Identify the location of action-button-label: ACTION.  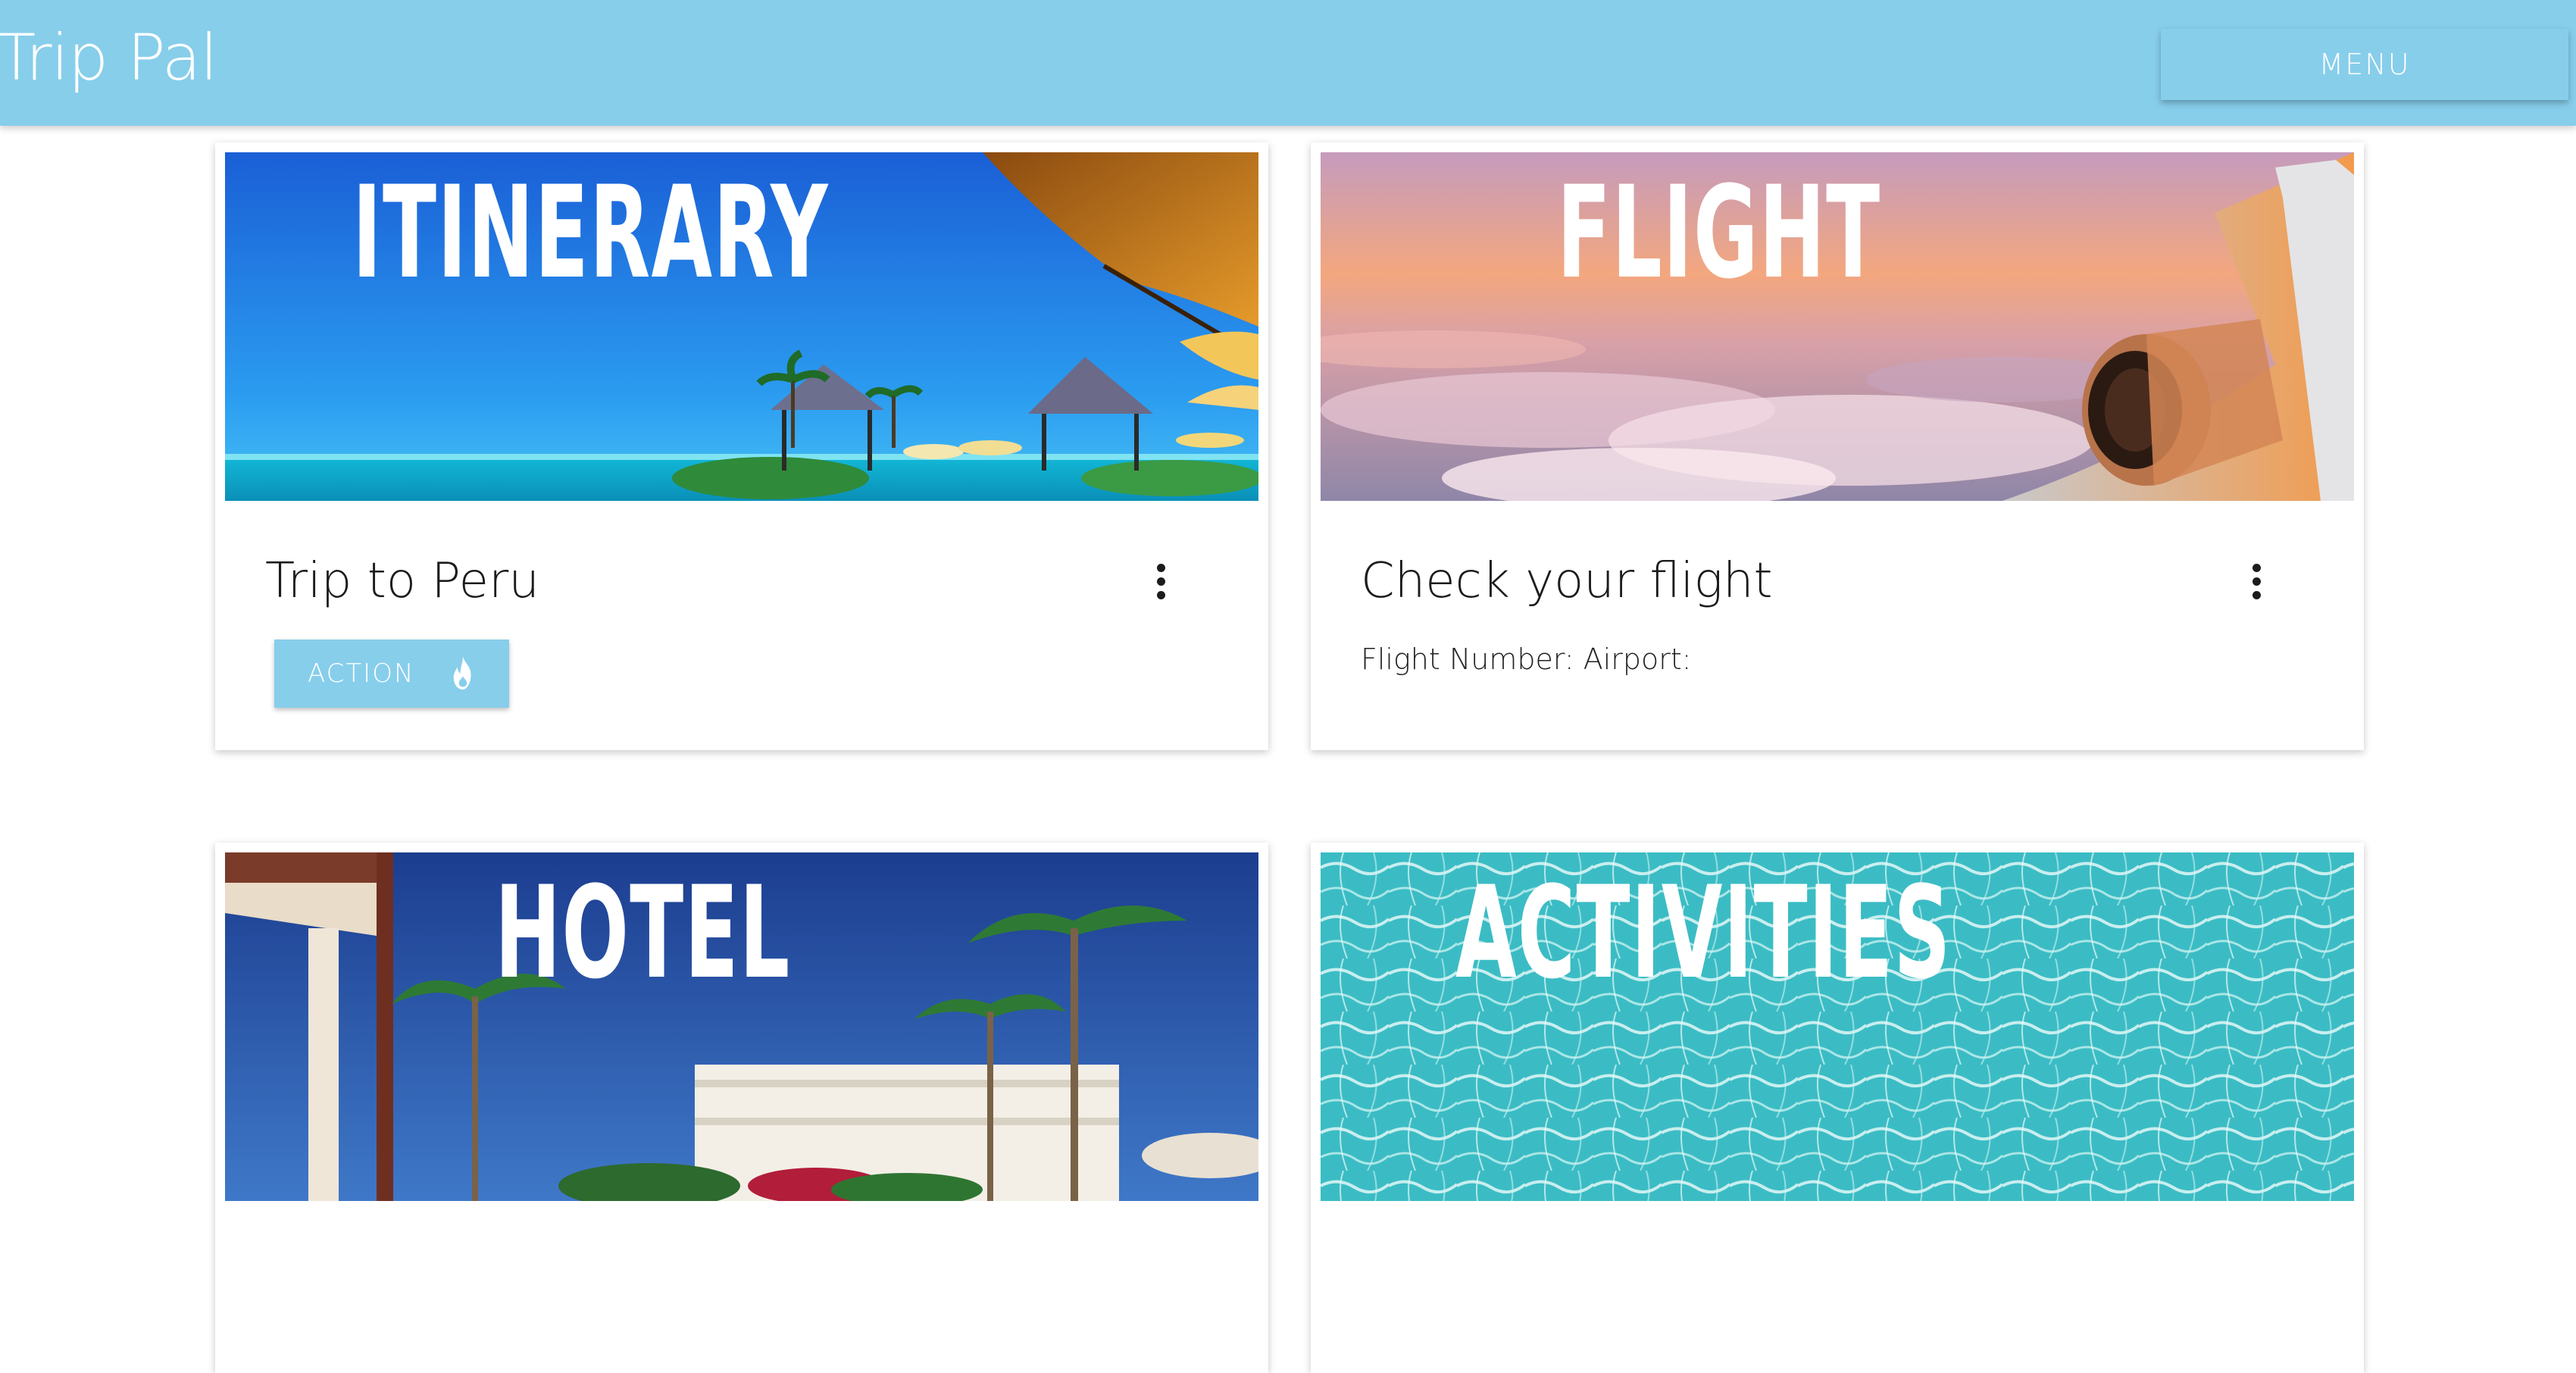
(362, 674).